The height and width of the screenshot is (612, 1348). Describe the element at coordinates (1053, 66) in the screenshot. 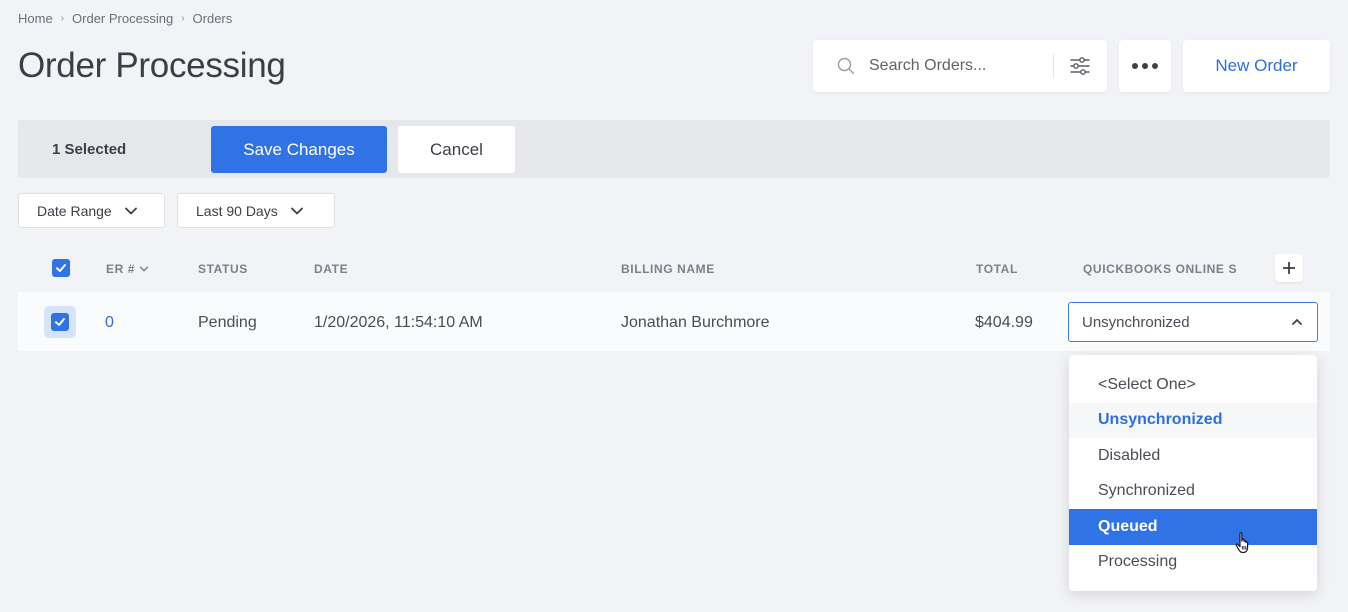

I see `search-divider` at that location.